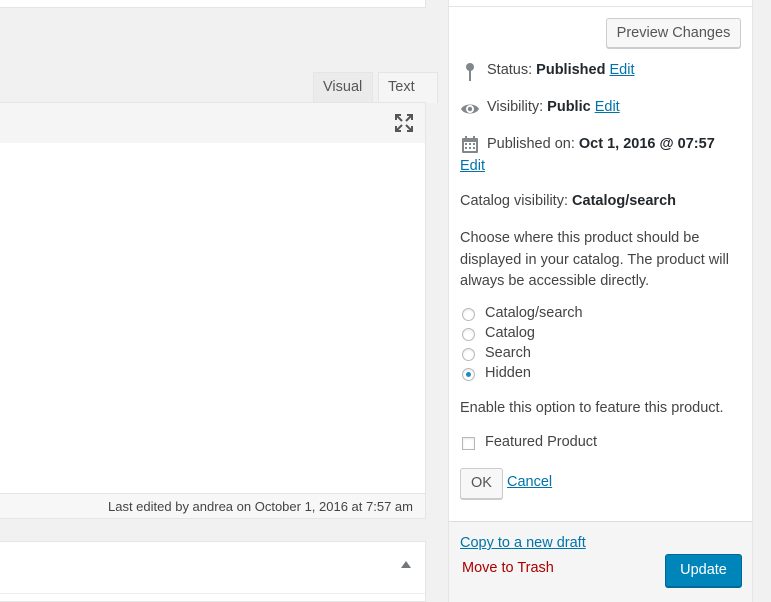  I want to click on metabox-collapsed, so click(213, 571).